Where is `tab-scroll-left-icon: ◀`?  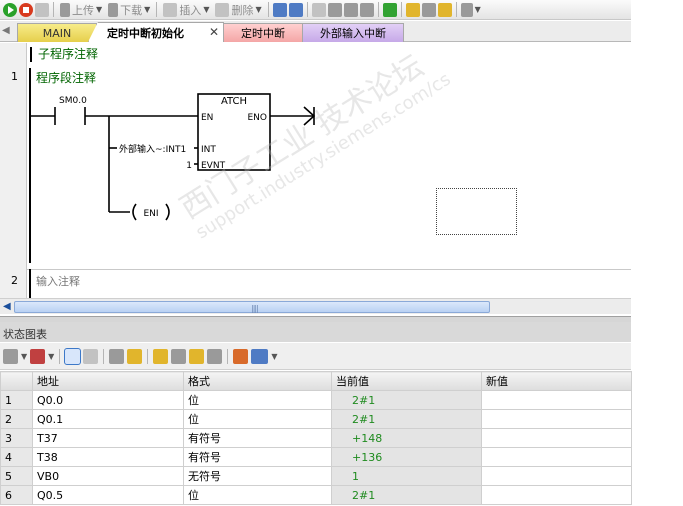 tab-scroll-left-icon: ◀ is located at coordinates (6, 30).